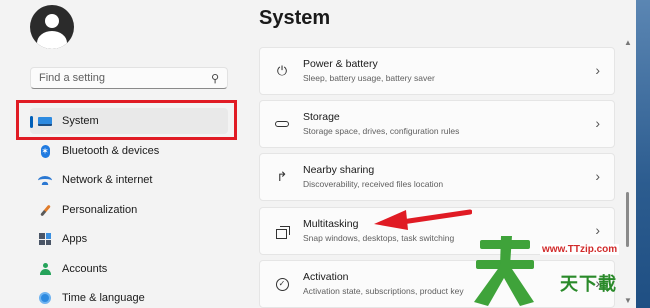  I want to click on card-title: Activation, so click(326, 277).